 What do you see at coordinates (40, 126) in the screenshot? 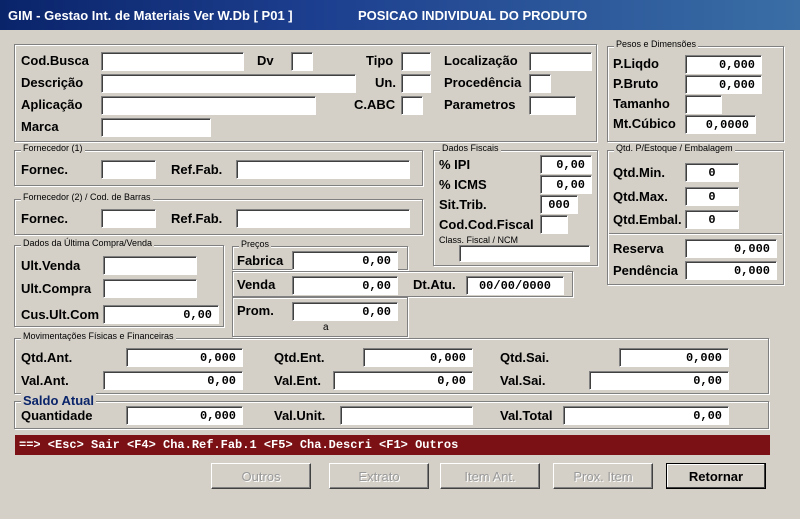
I see `marca-label: Marca` at bounding box center [40, 126].